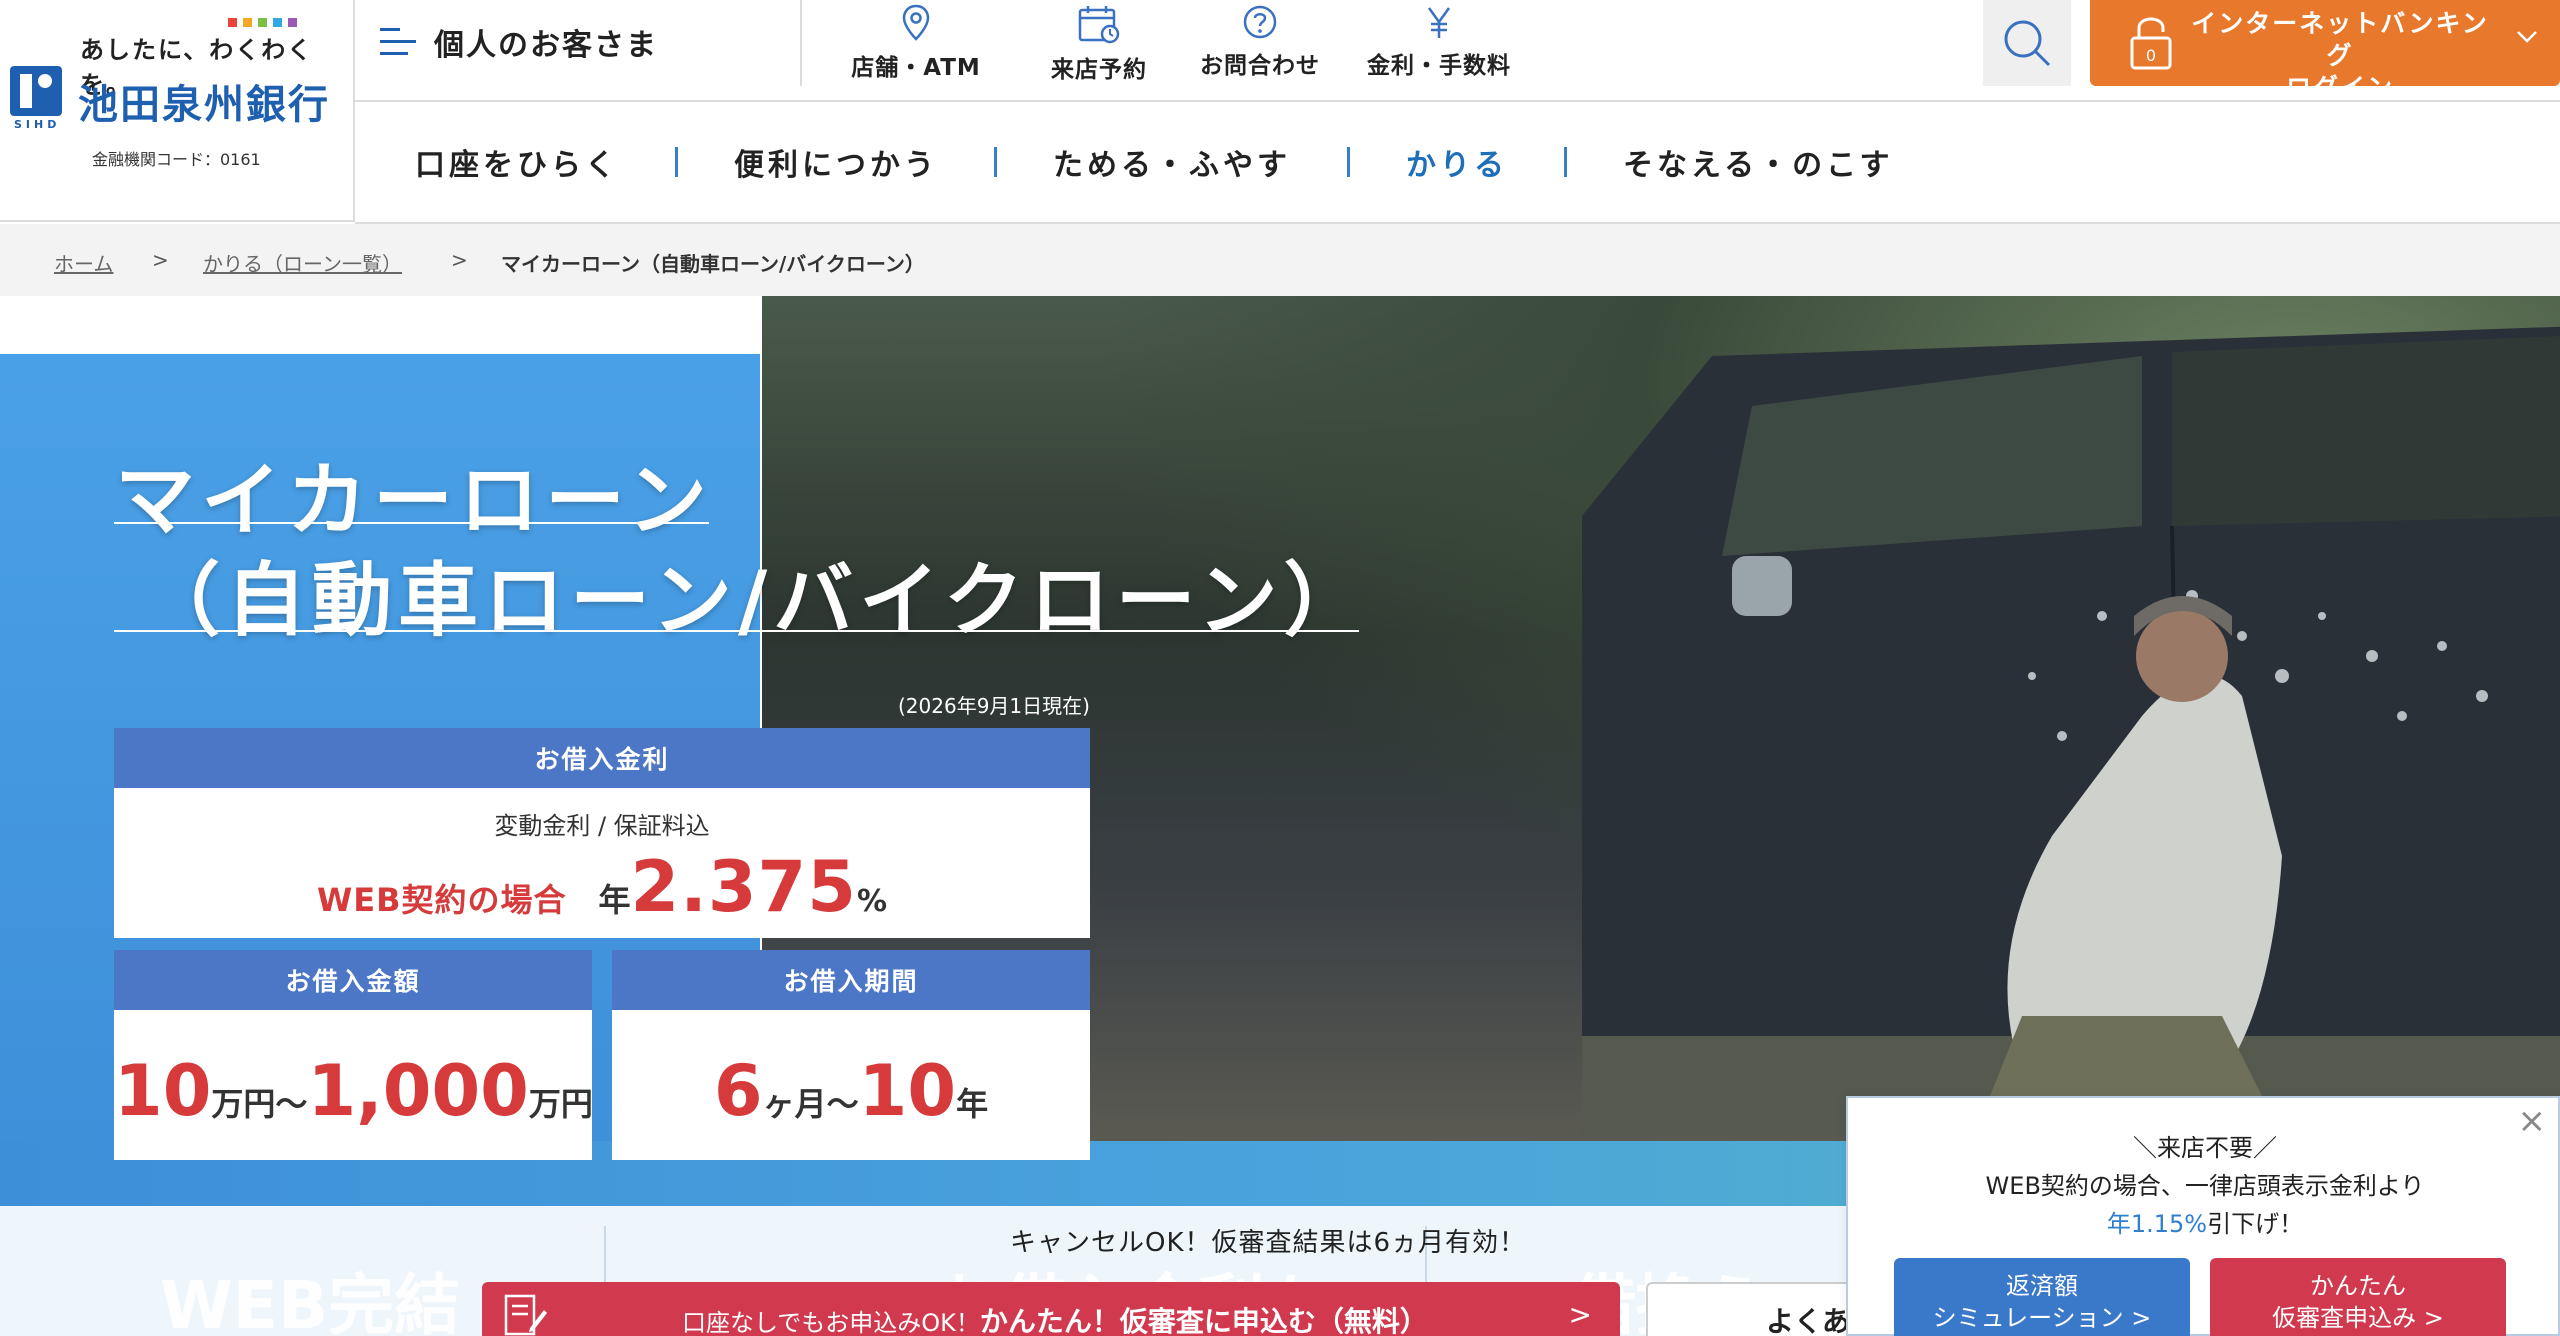  I want to click on gnav-borrow: かりる, so click(1457, 162).